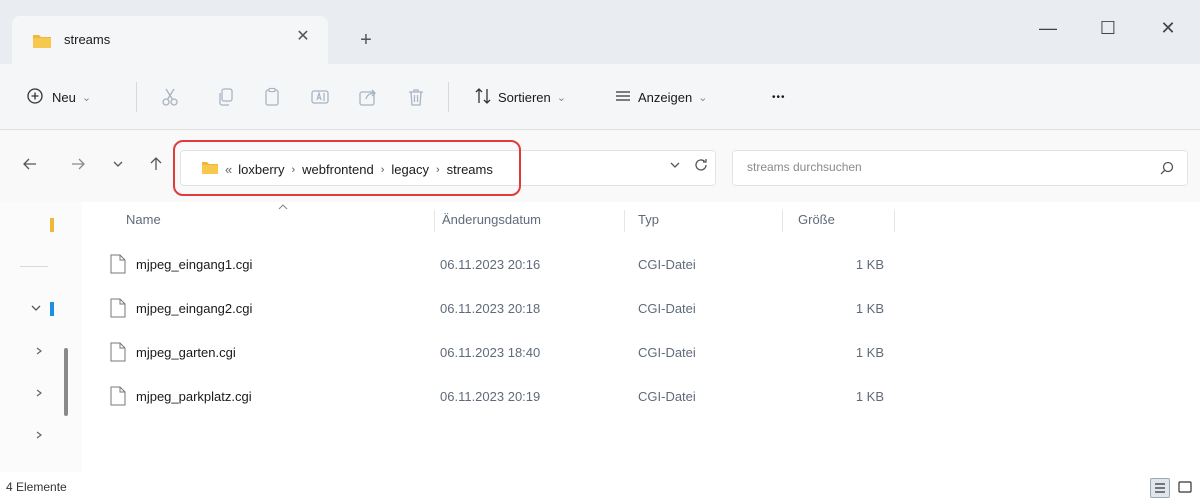 The height and width of the screenshot is (504, 1200). I want to click on sort-button: Sortieren ⌄, so click(520, 97).